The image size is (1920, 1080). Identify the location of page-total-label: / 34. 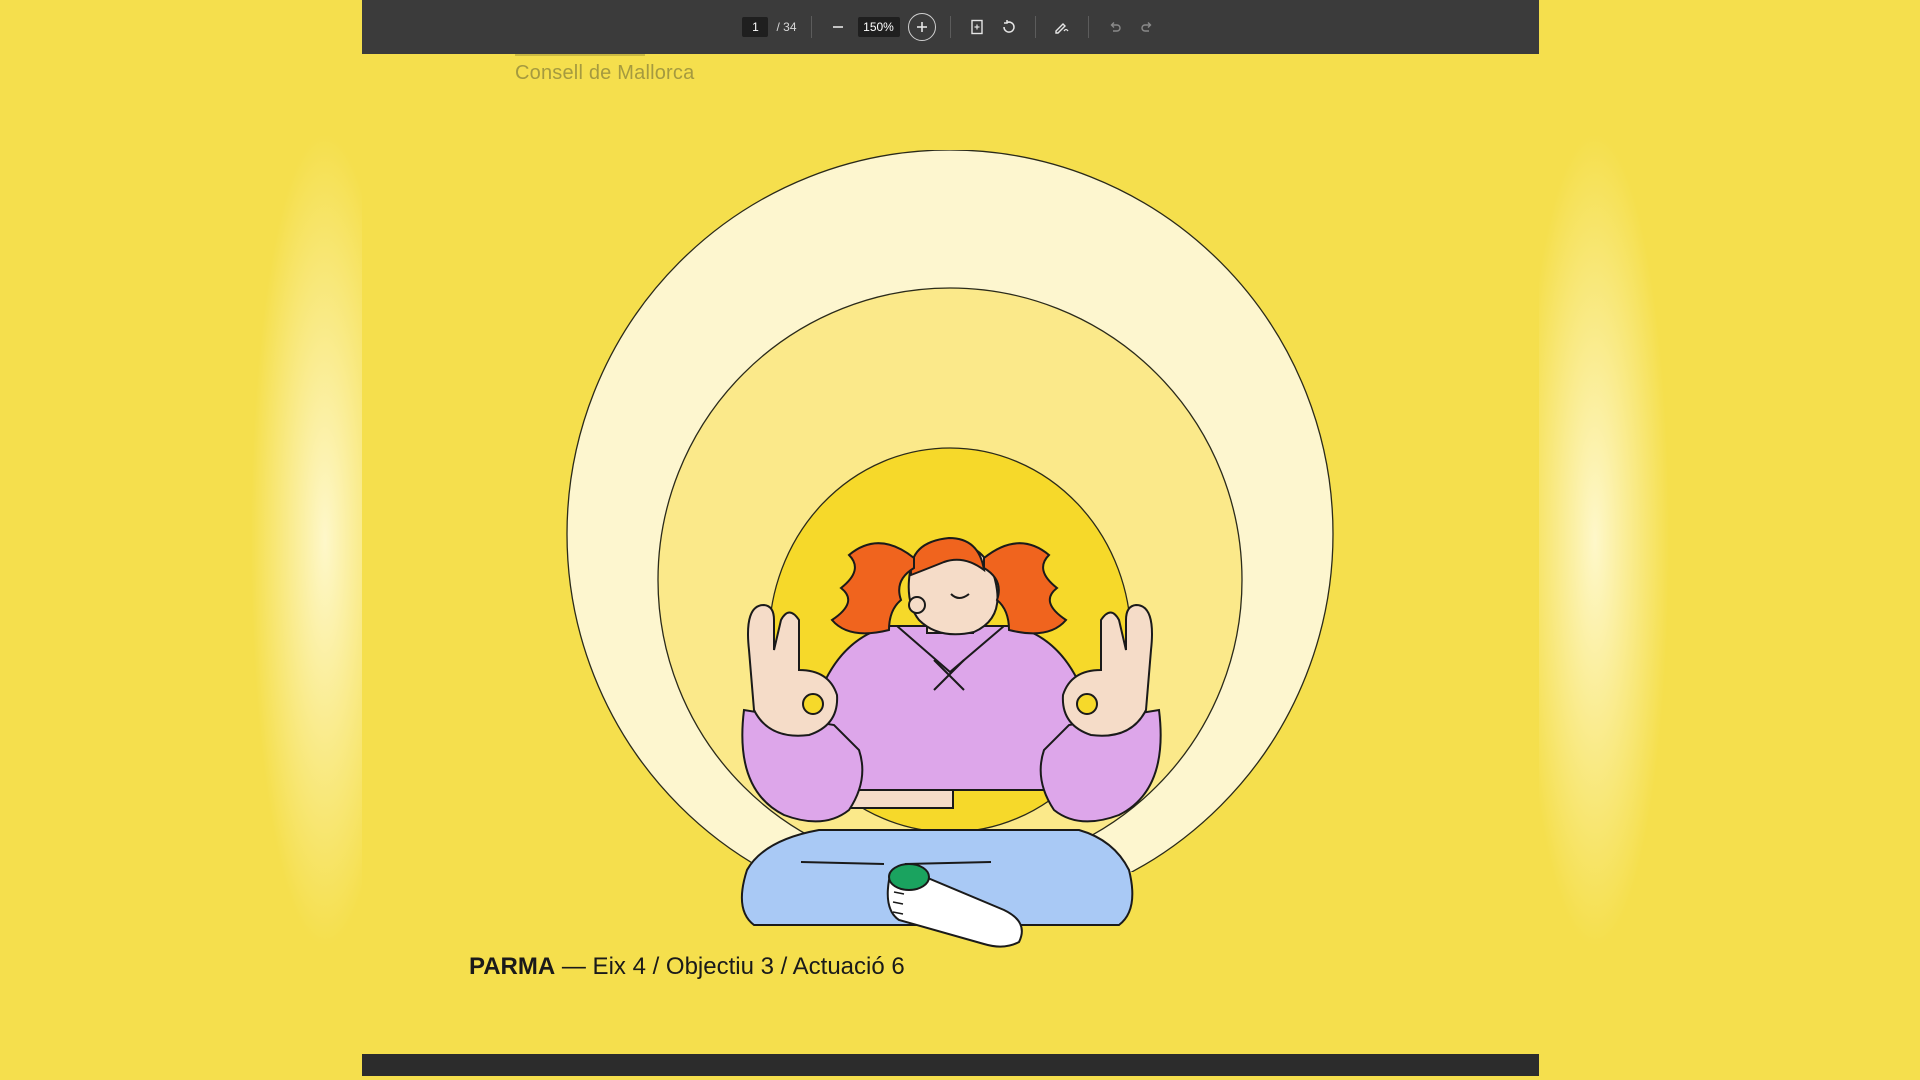
(786, 27).